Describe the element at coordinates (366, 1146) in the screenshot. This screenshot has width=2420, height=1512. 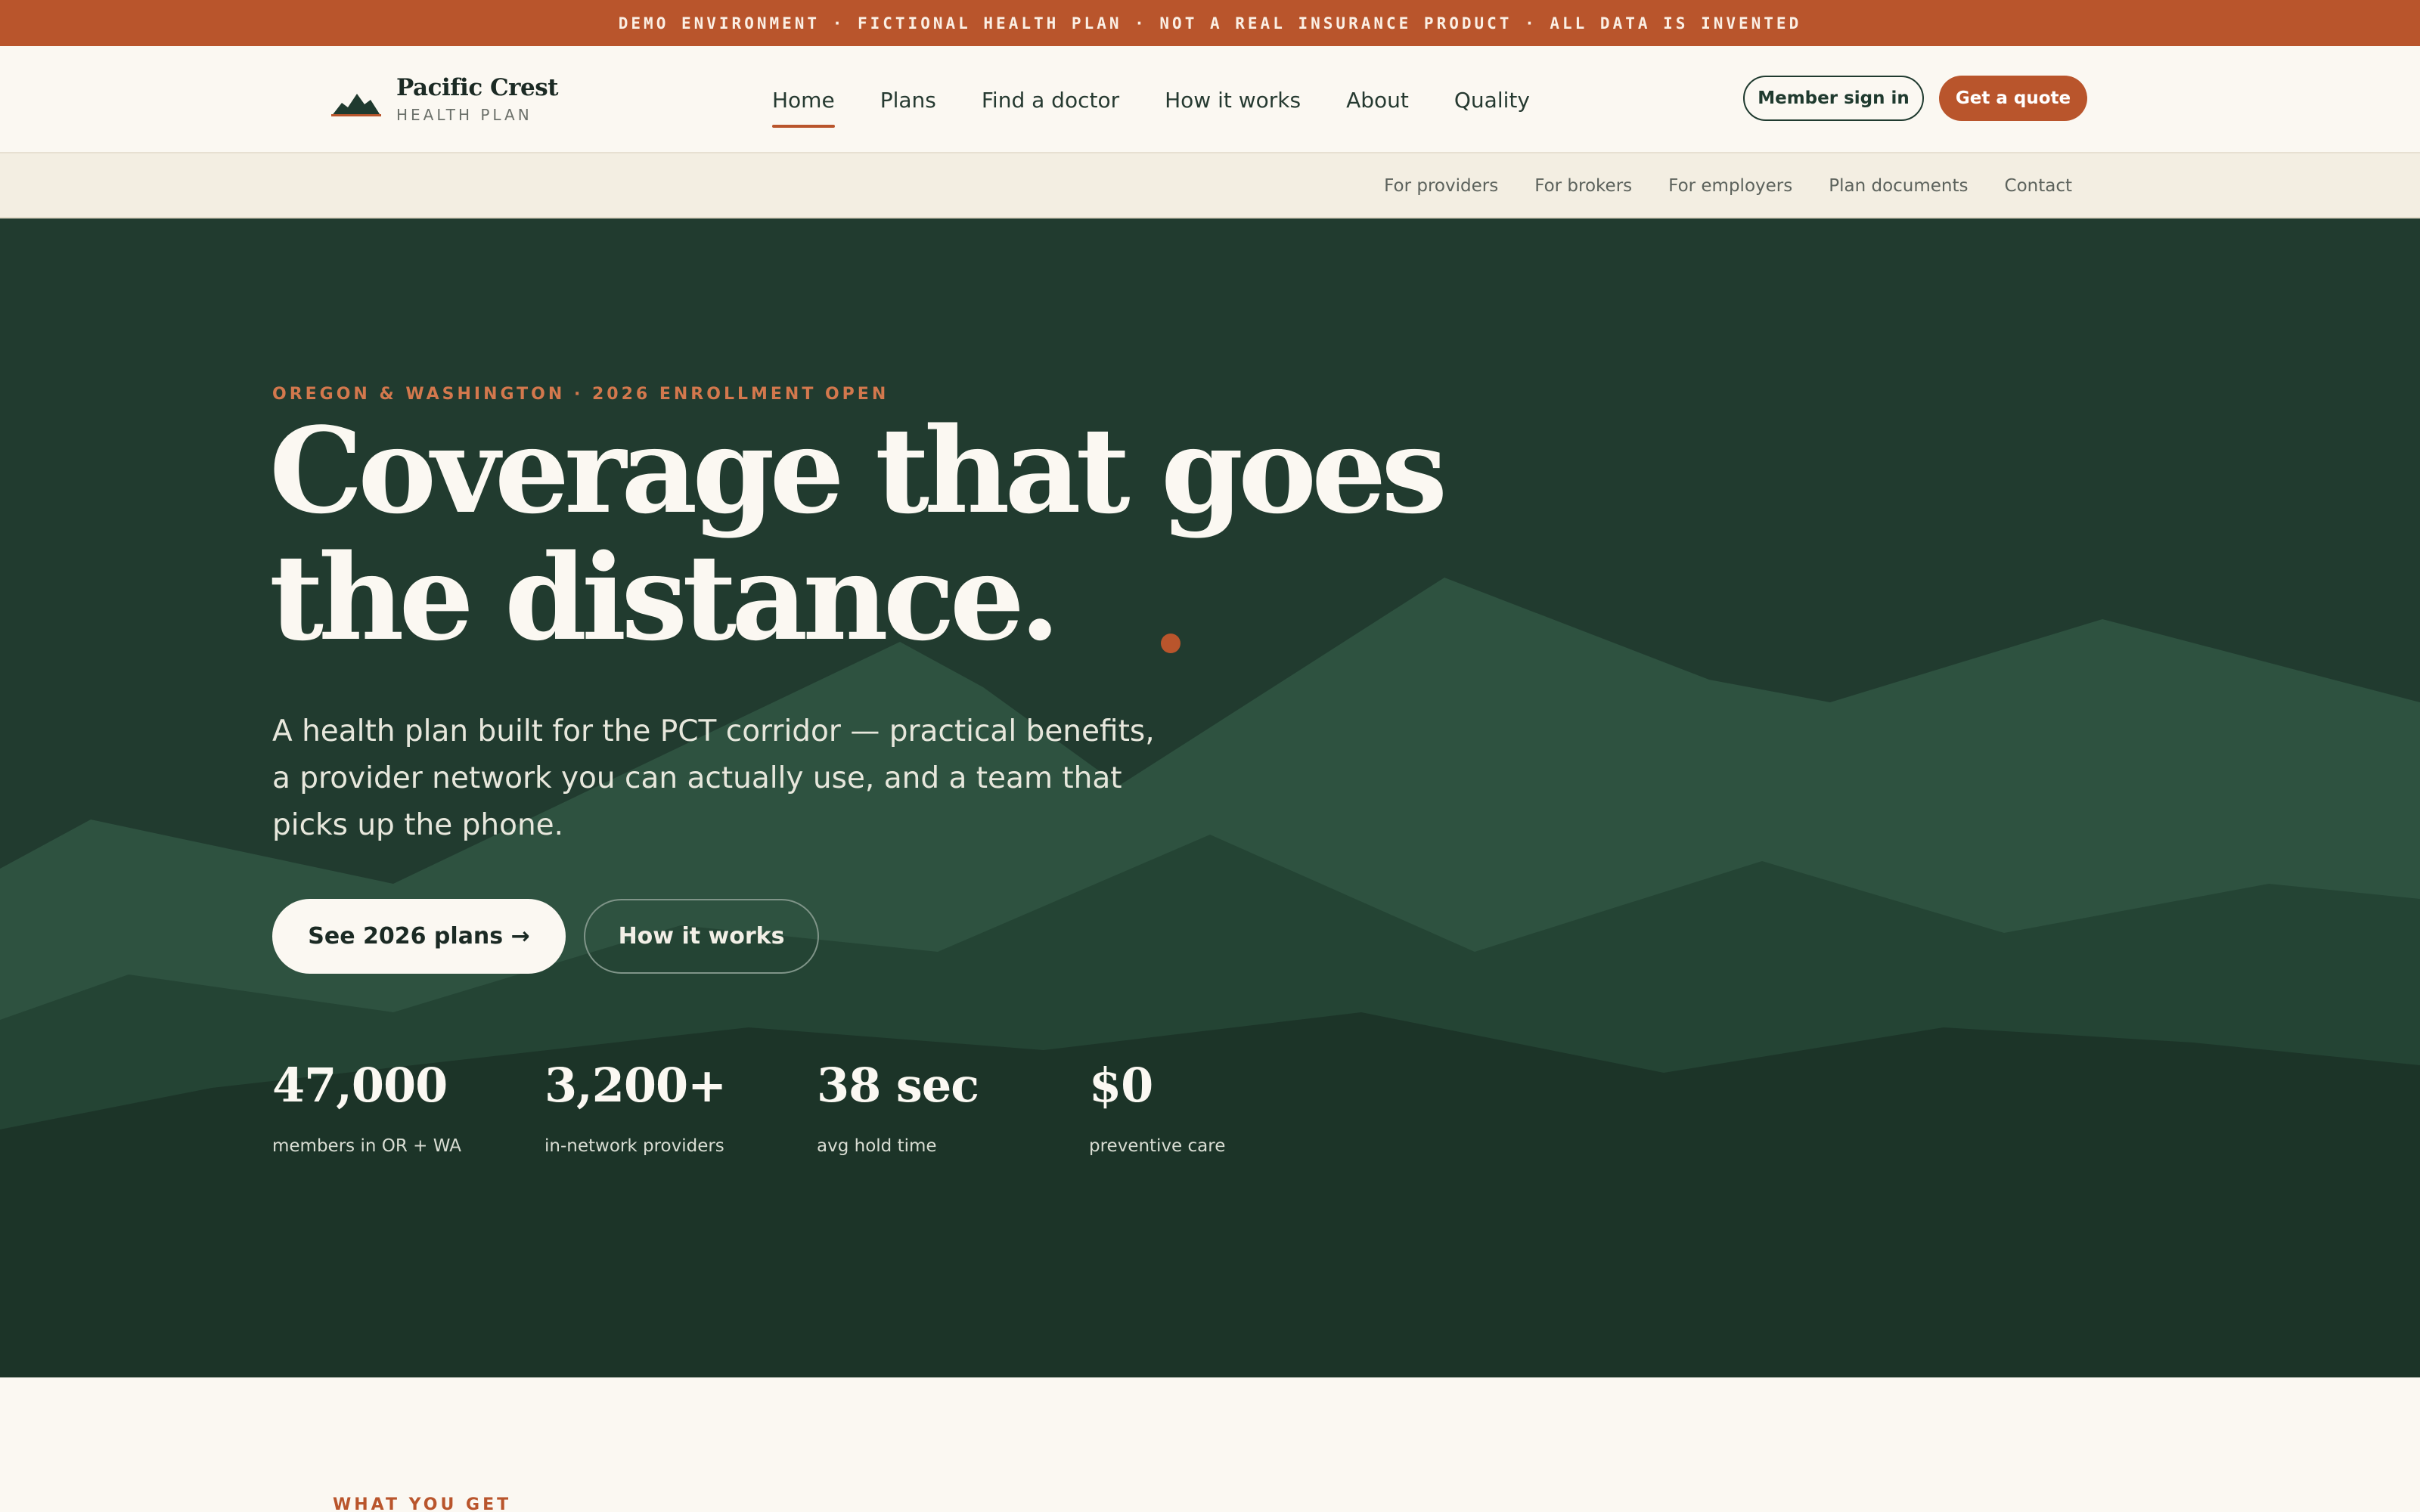
I see `stat-label: members in OR + WA` at that location.